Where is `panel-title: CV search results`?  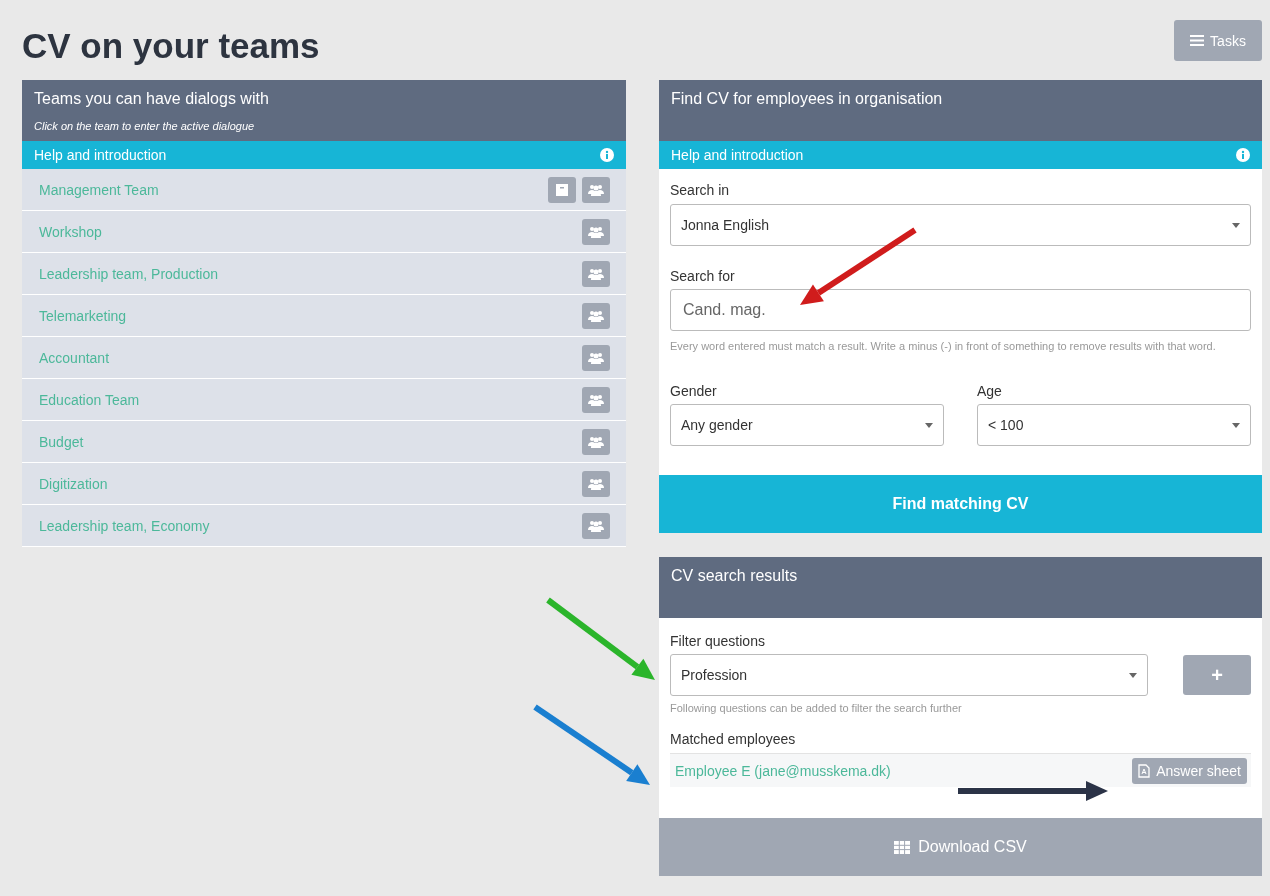 panel-title: CV search results is located at coordinates (735, 576).